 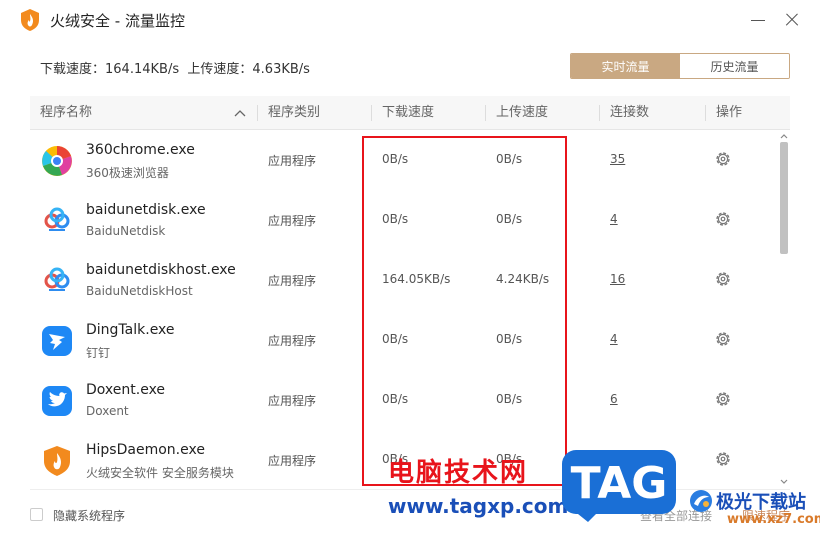 What do you see at coordinates (117, 21) in the screenshot?
I see `window-title: 火绒安全 - 流量监控` at bounding box center [117, 21].